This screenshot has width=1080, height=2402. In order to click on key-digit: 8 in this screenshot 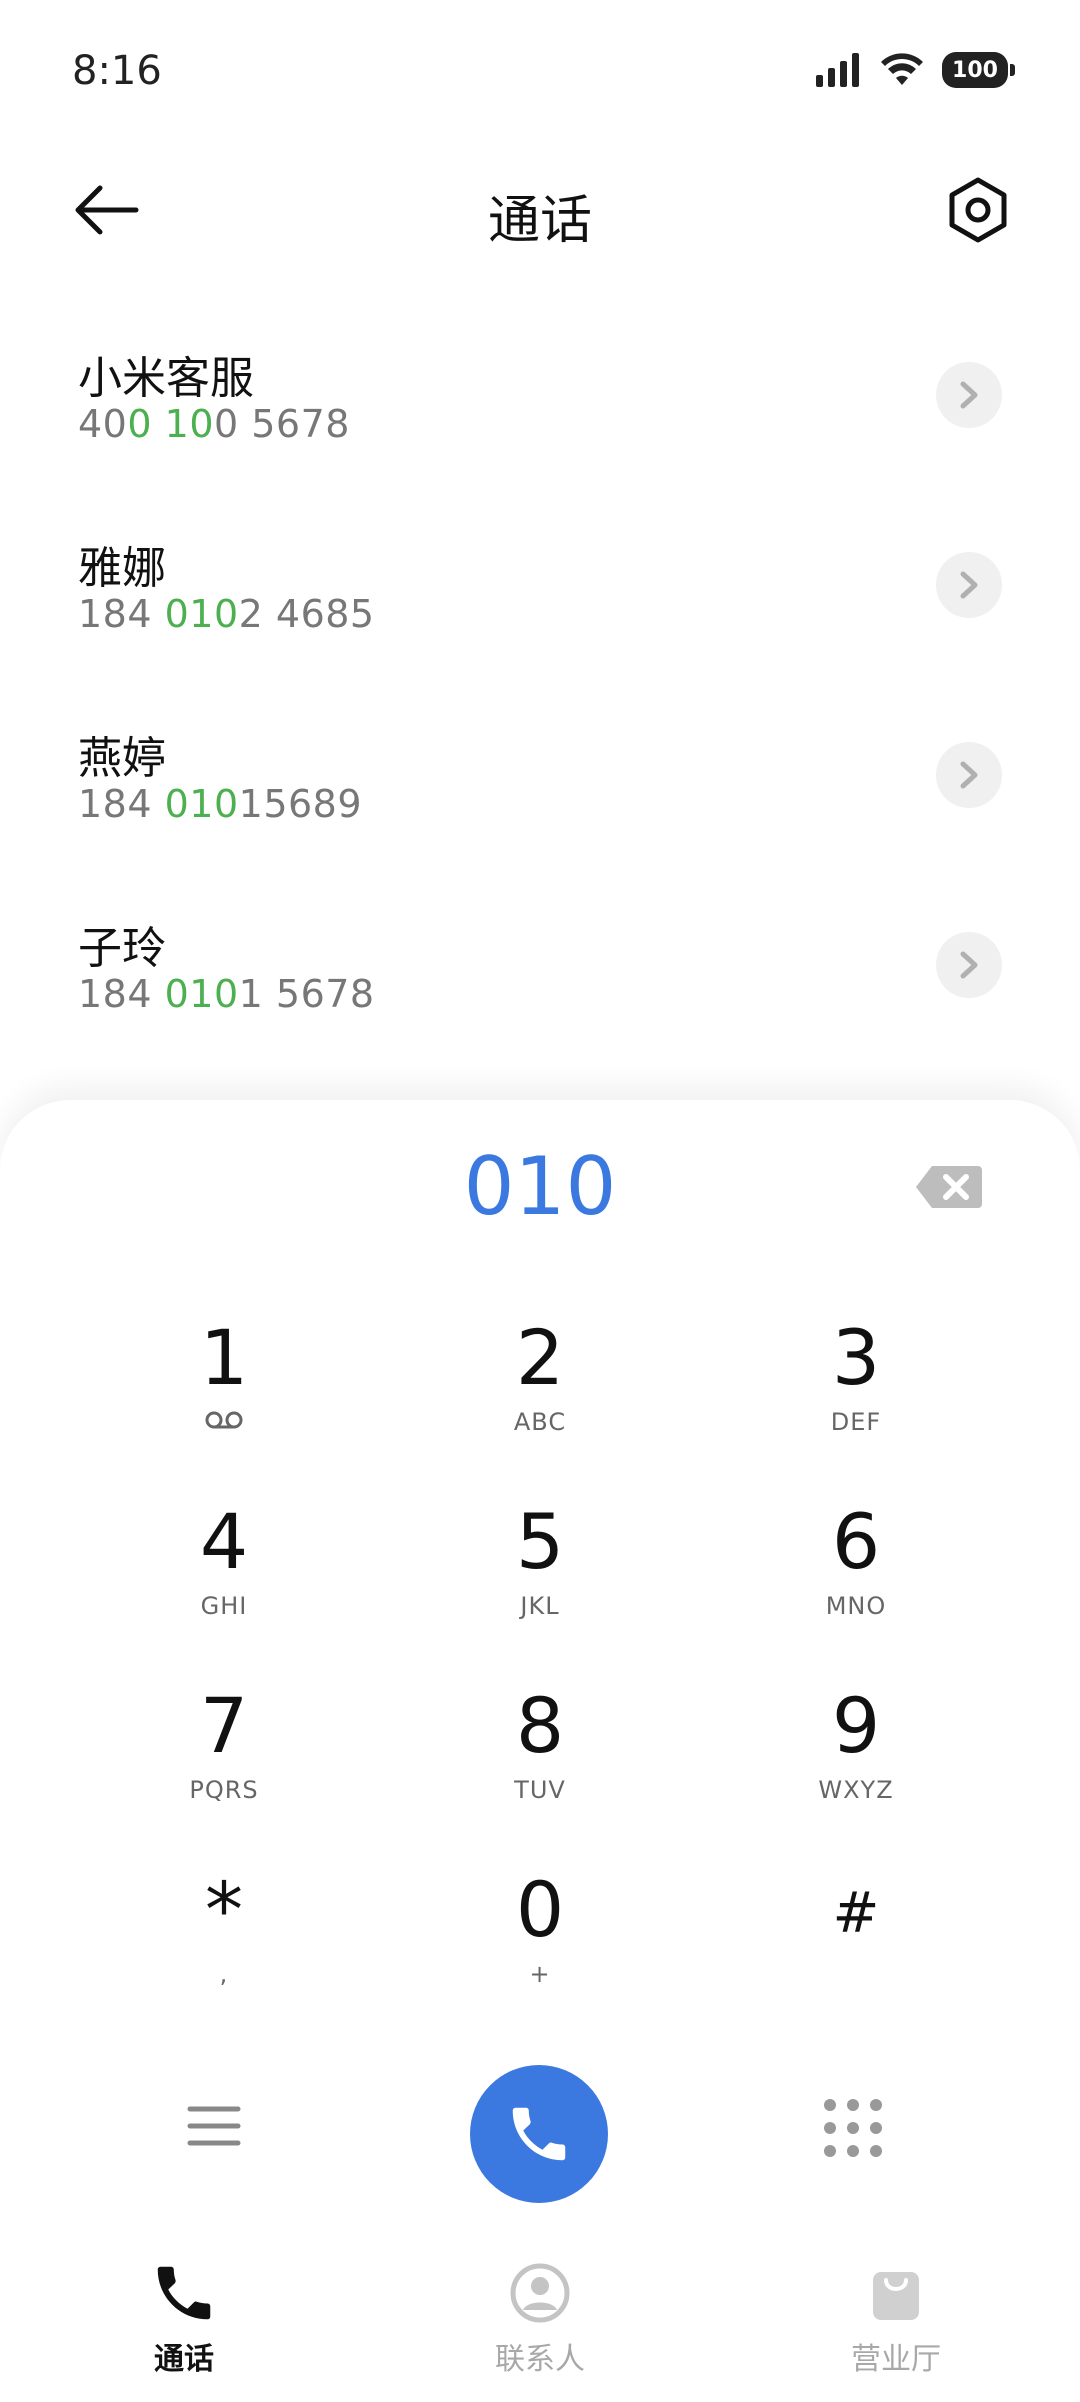, I will do `click(540, 1725)`.